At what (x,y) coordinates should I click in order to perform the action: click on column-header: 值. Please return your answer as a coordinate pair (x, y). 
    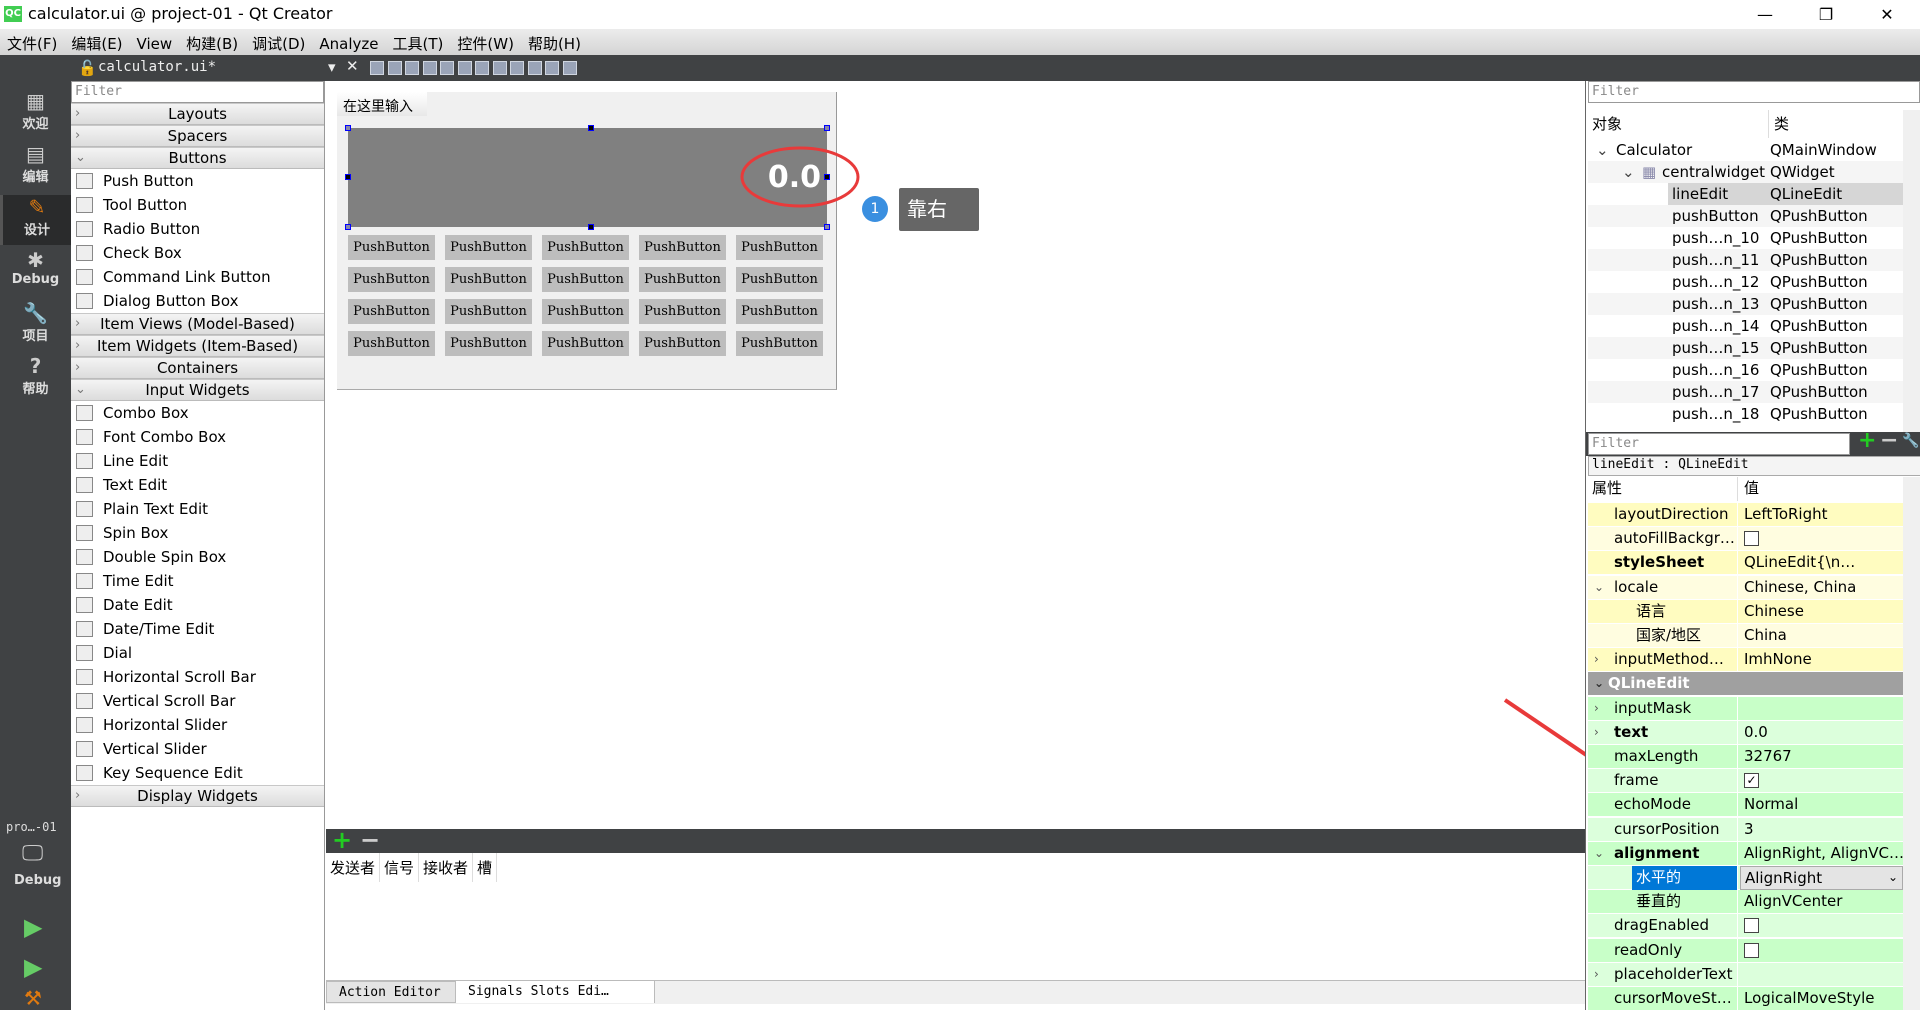
    Looking at the image, I should click on (1821, 489).